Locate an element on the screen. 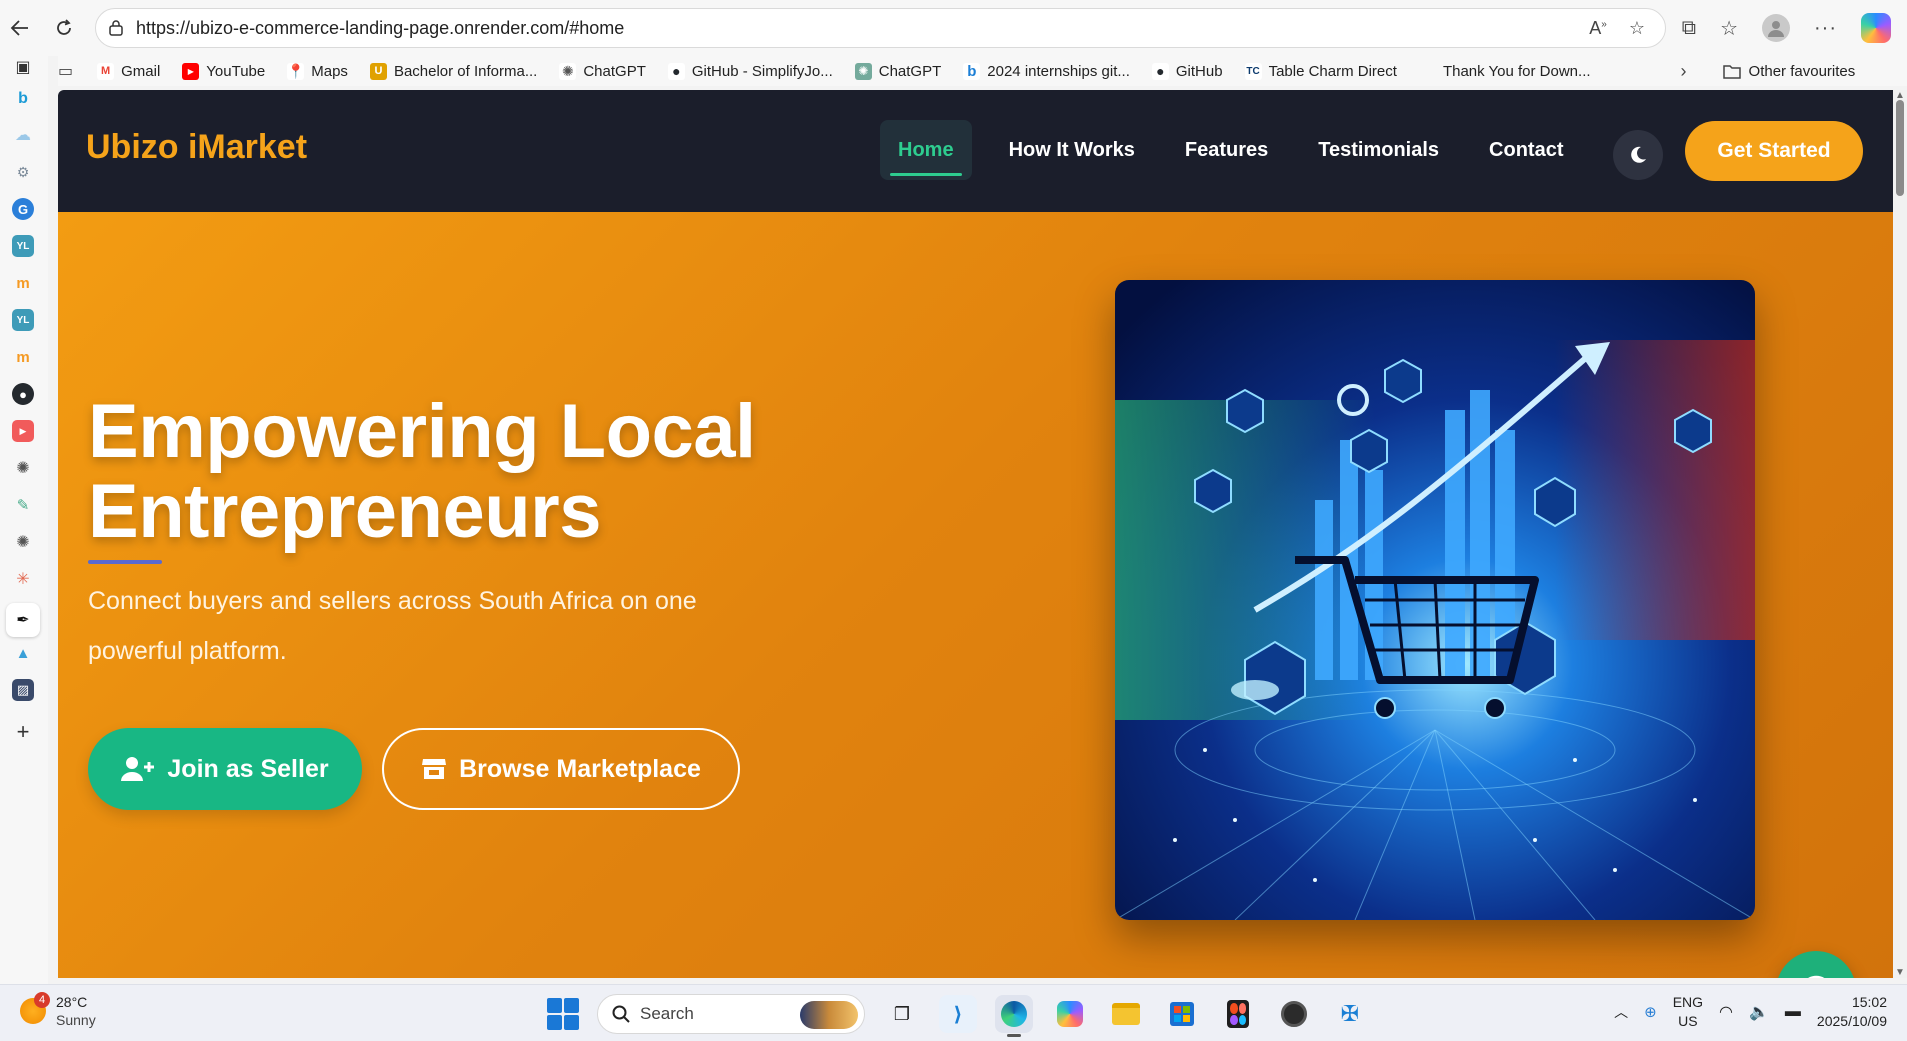 The height and width of the screenshot is (1041, 1907). theme-toggle-button is located at coordinates (1638, 155).